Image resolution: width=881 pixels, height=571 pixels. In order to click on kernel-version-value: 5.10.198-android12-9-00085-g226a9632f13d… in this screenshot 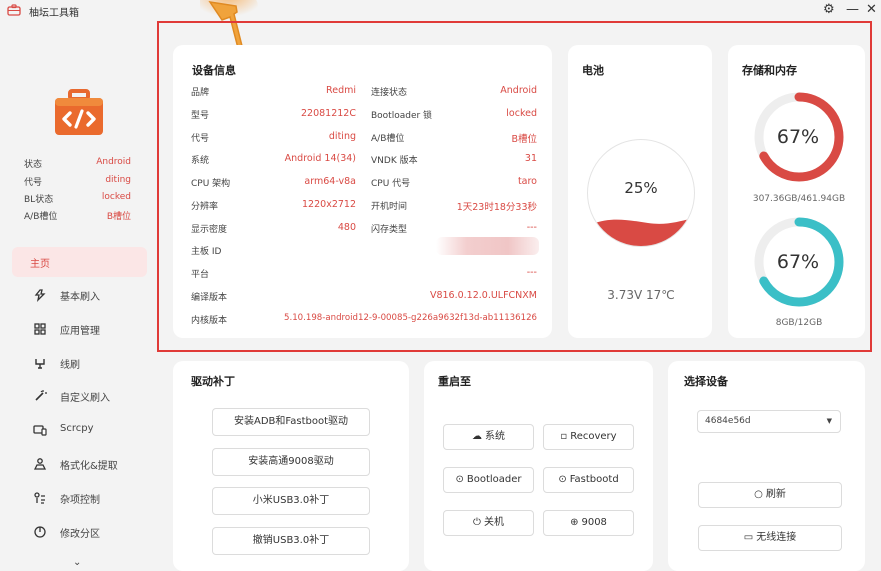, I will do `click(410, 318)`.